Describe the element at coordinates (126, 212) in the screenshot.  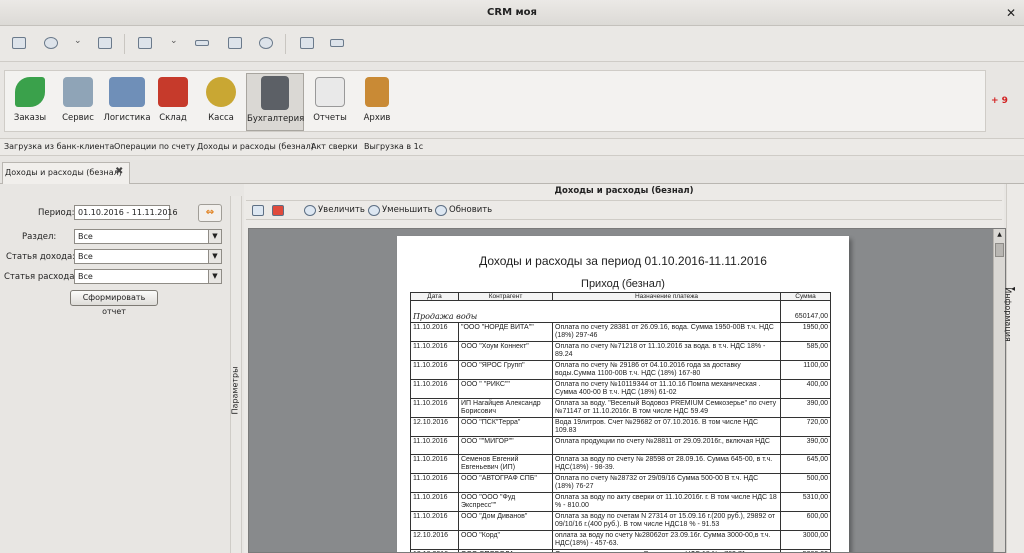
I see `period-field: 01.10.2016 - 11.11.2016` at that location.